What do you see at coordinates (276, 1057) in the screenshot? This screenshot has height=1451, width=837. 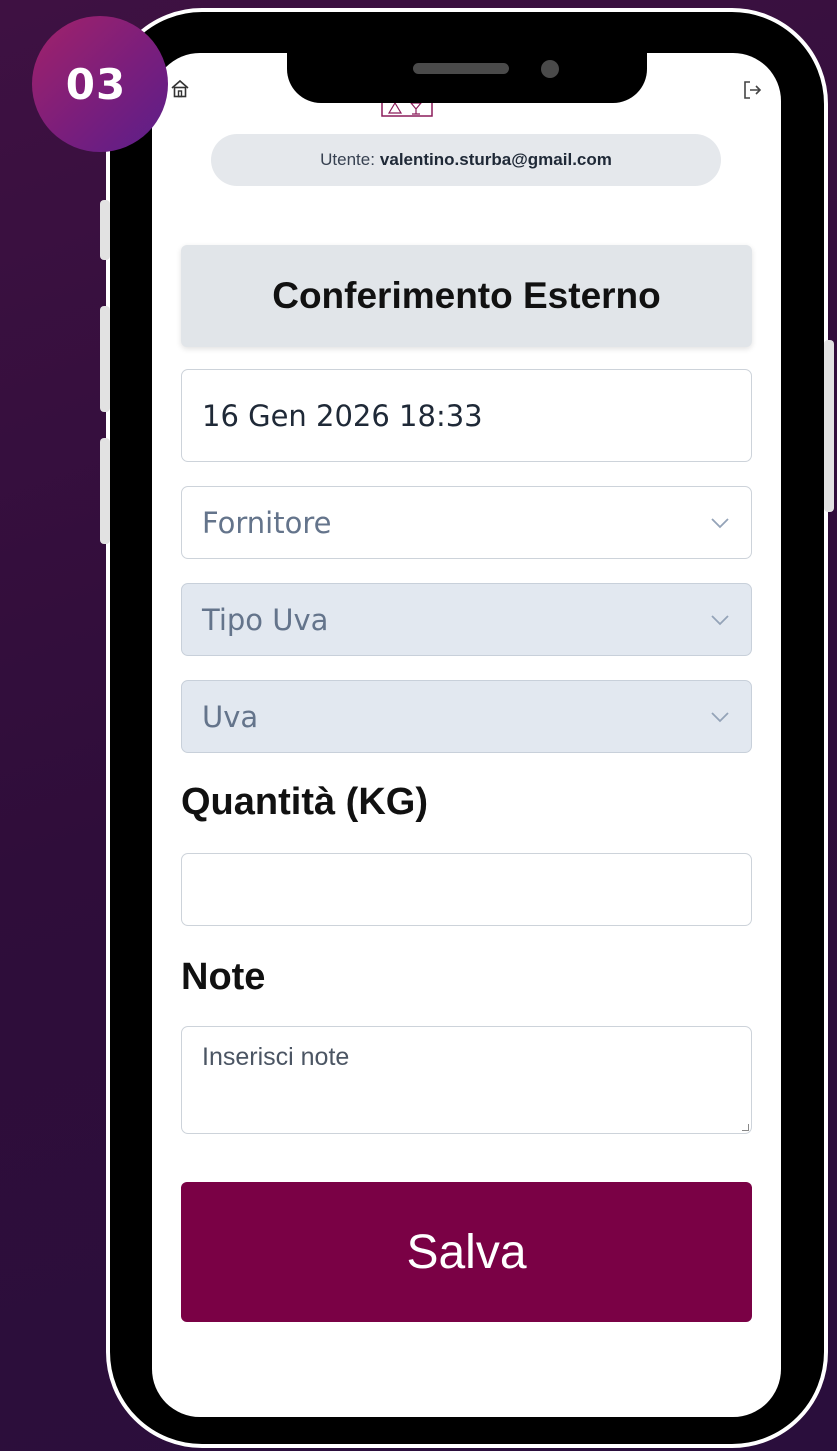 I see `notes-placeholder: Inserisci note` at bounding box center [276, 1057].